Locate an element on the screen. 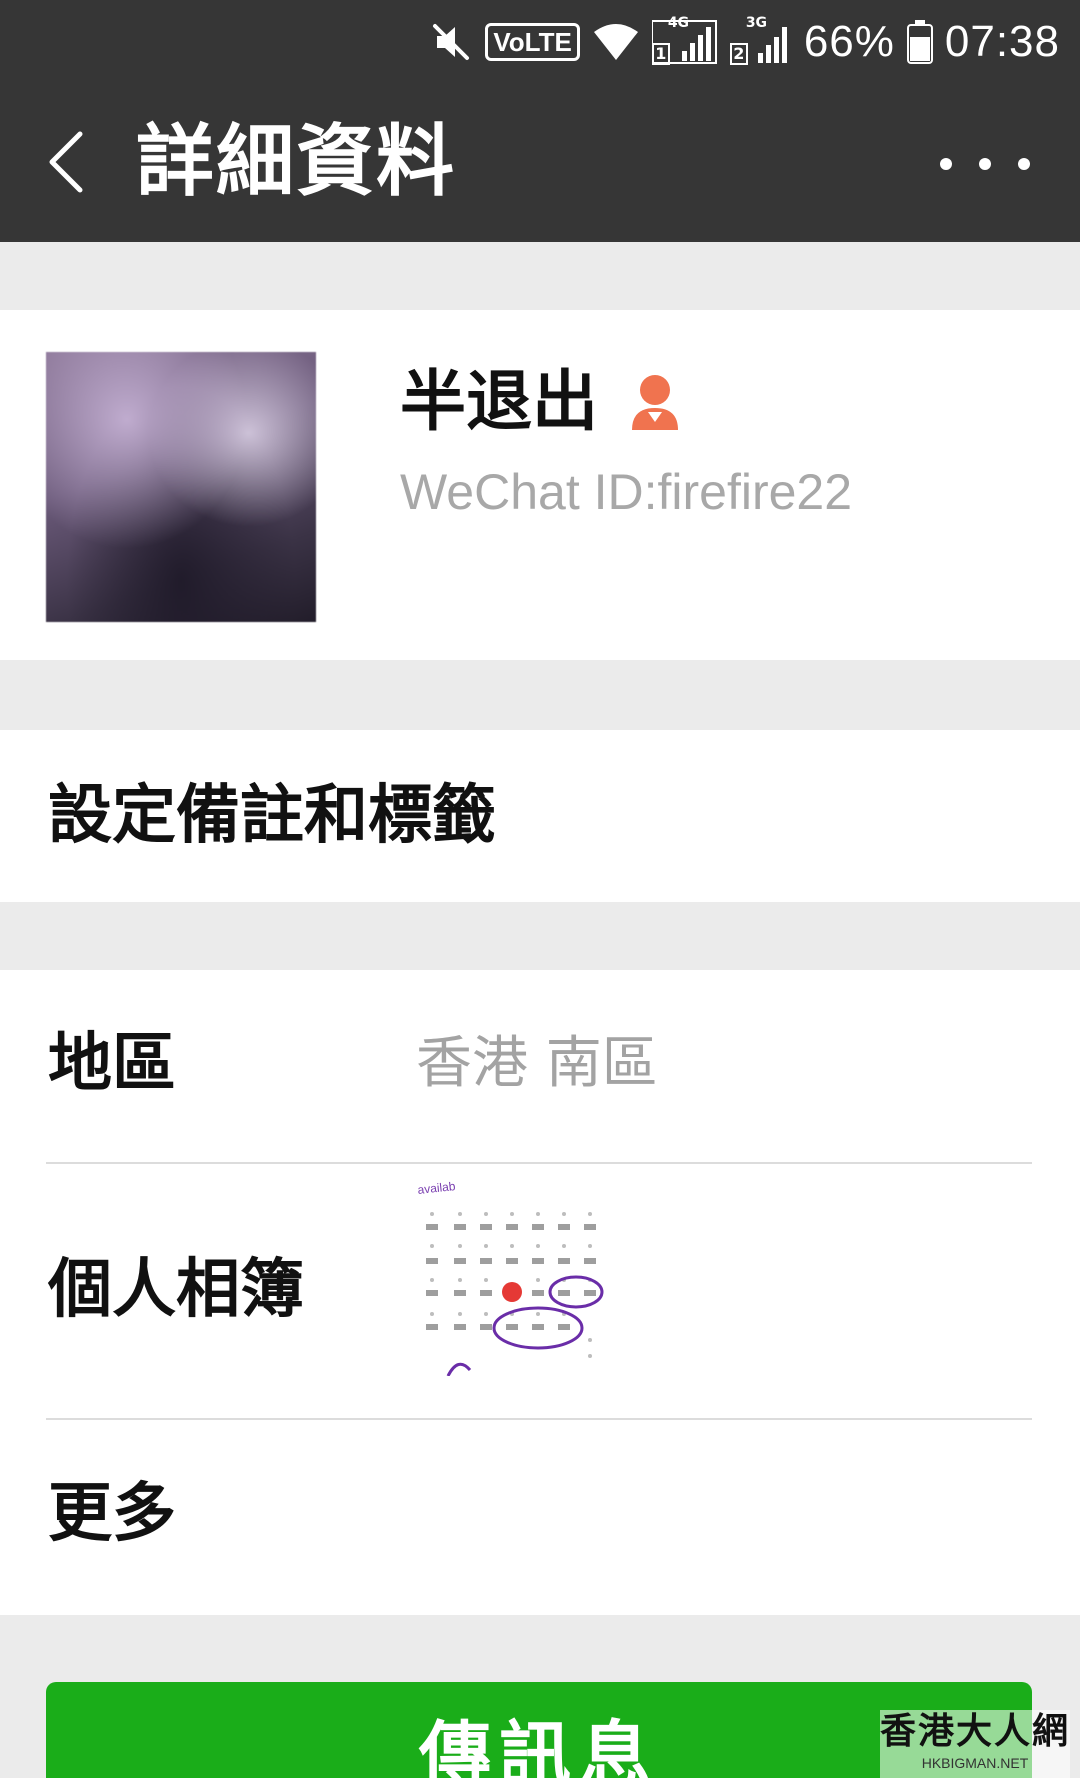 The height and width of the screenshot is (1778, 1080). sim2-signal-icon: 3G 2 is located at coordinates (760, 40).